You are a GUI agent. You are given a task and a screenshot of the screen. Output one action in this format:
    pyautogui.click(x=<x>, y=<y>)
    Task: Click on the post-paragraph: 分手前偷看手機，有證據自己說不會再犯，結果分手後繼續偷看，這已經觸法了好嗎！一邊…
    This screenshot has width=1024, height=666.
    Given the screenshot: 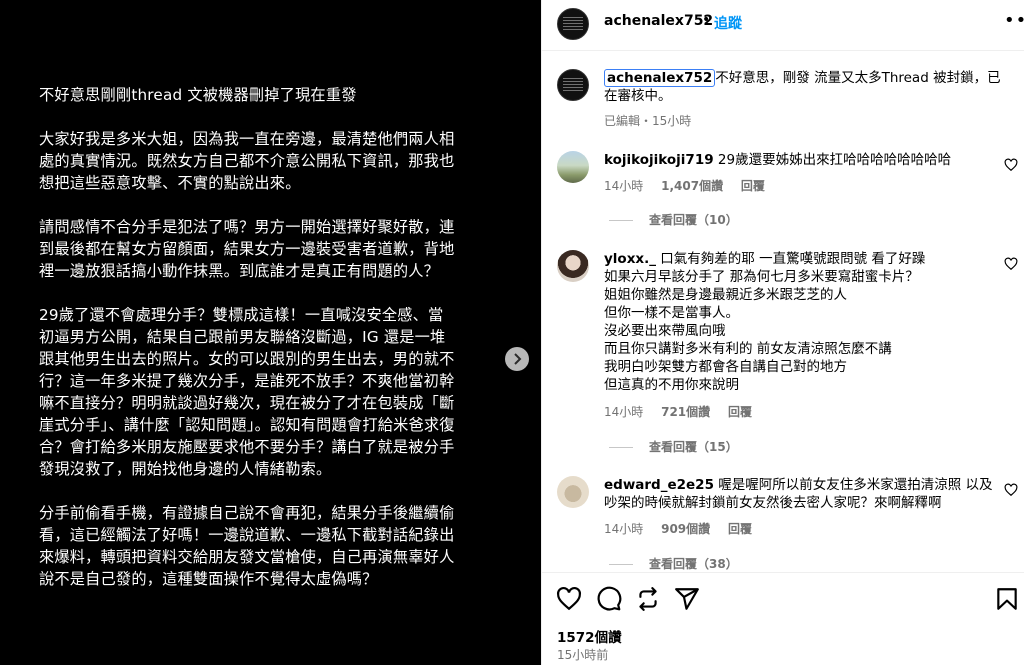 What is the action you would take?
    pyautogui.click(x=247, y=546)
    